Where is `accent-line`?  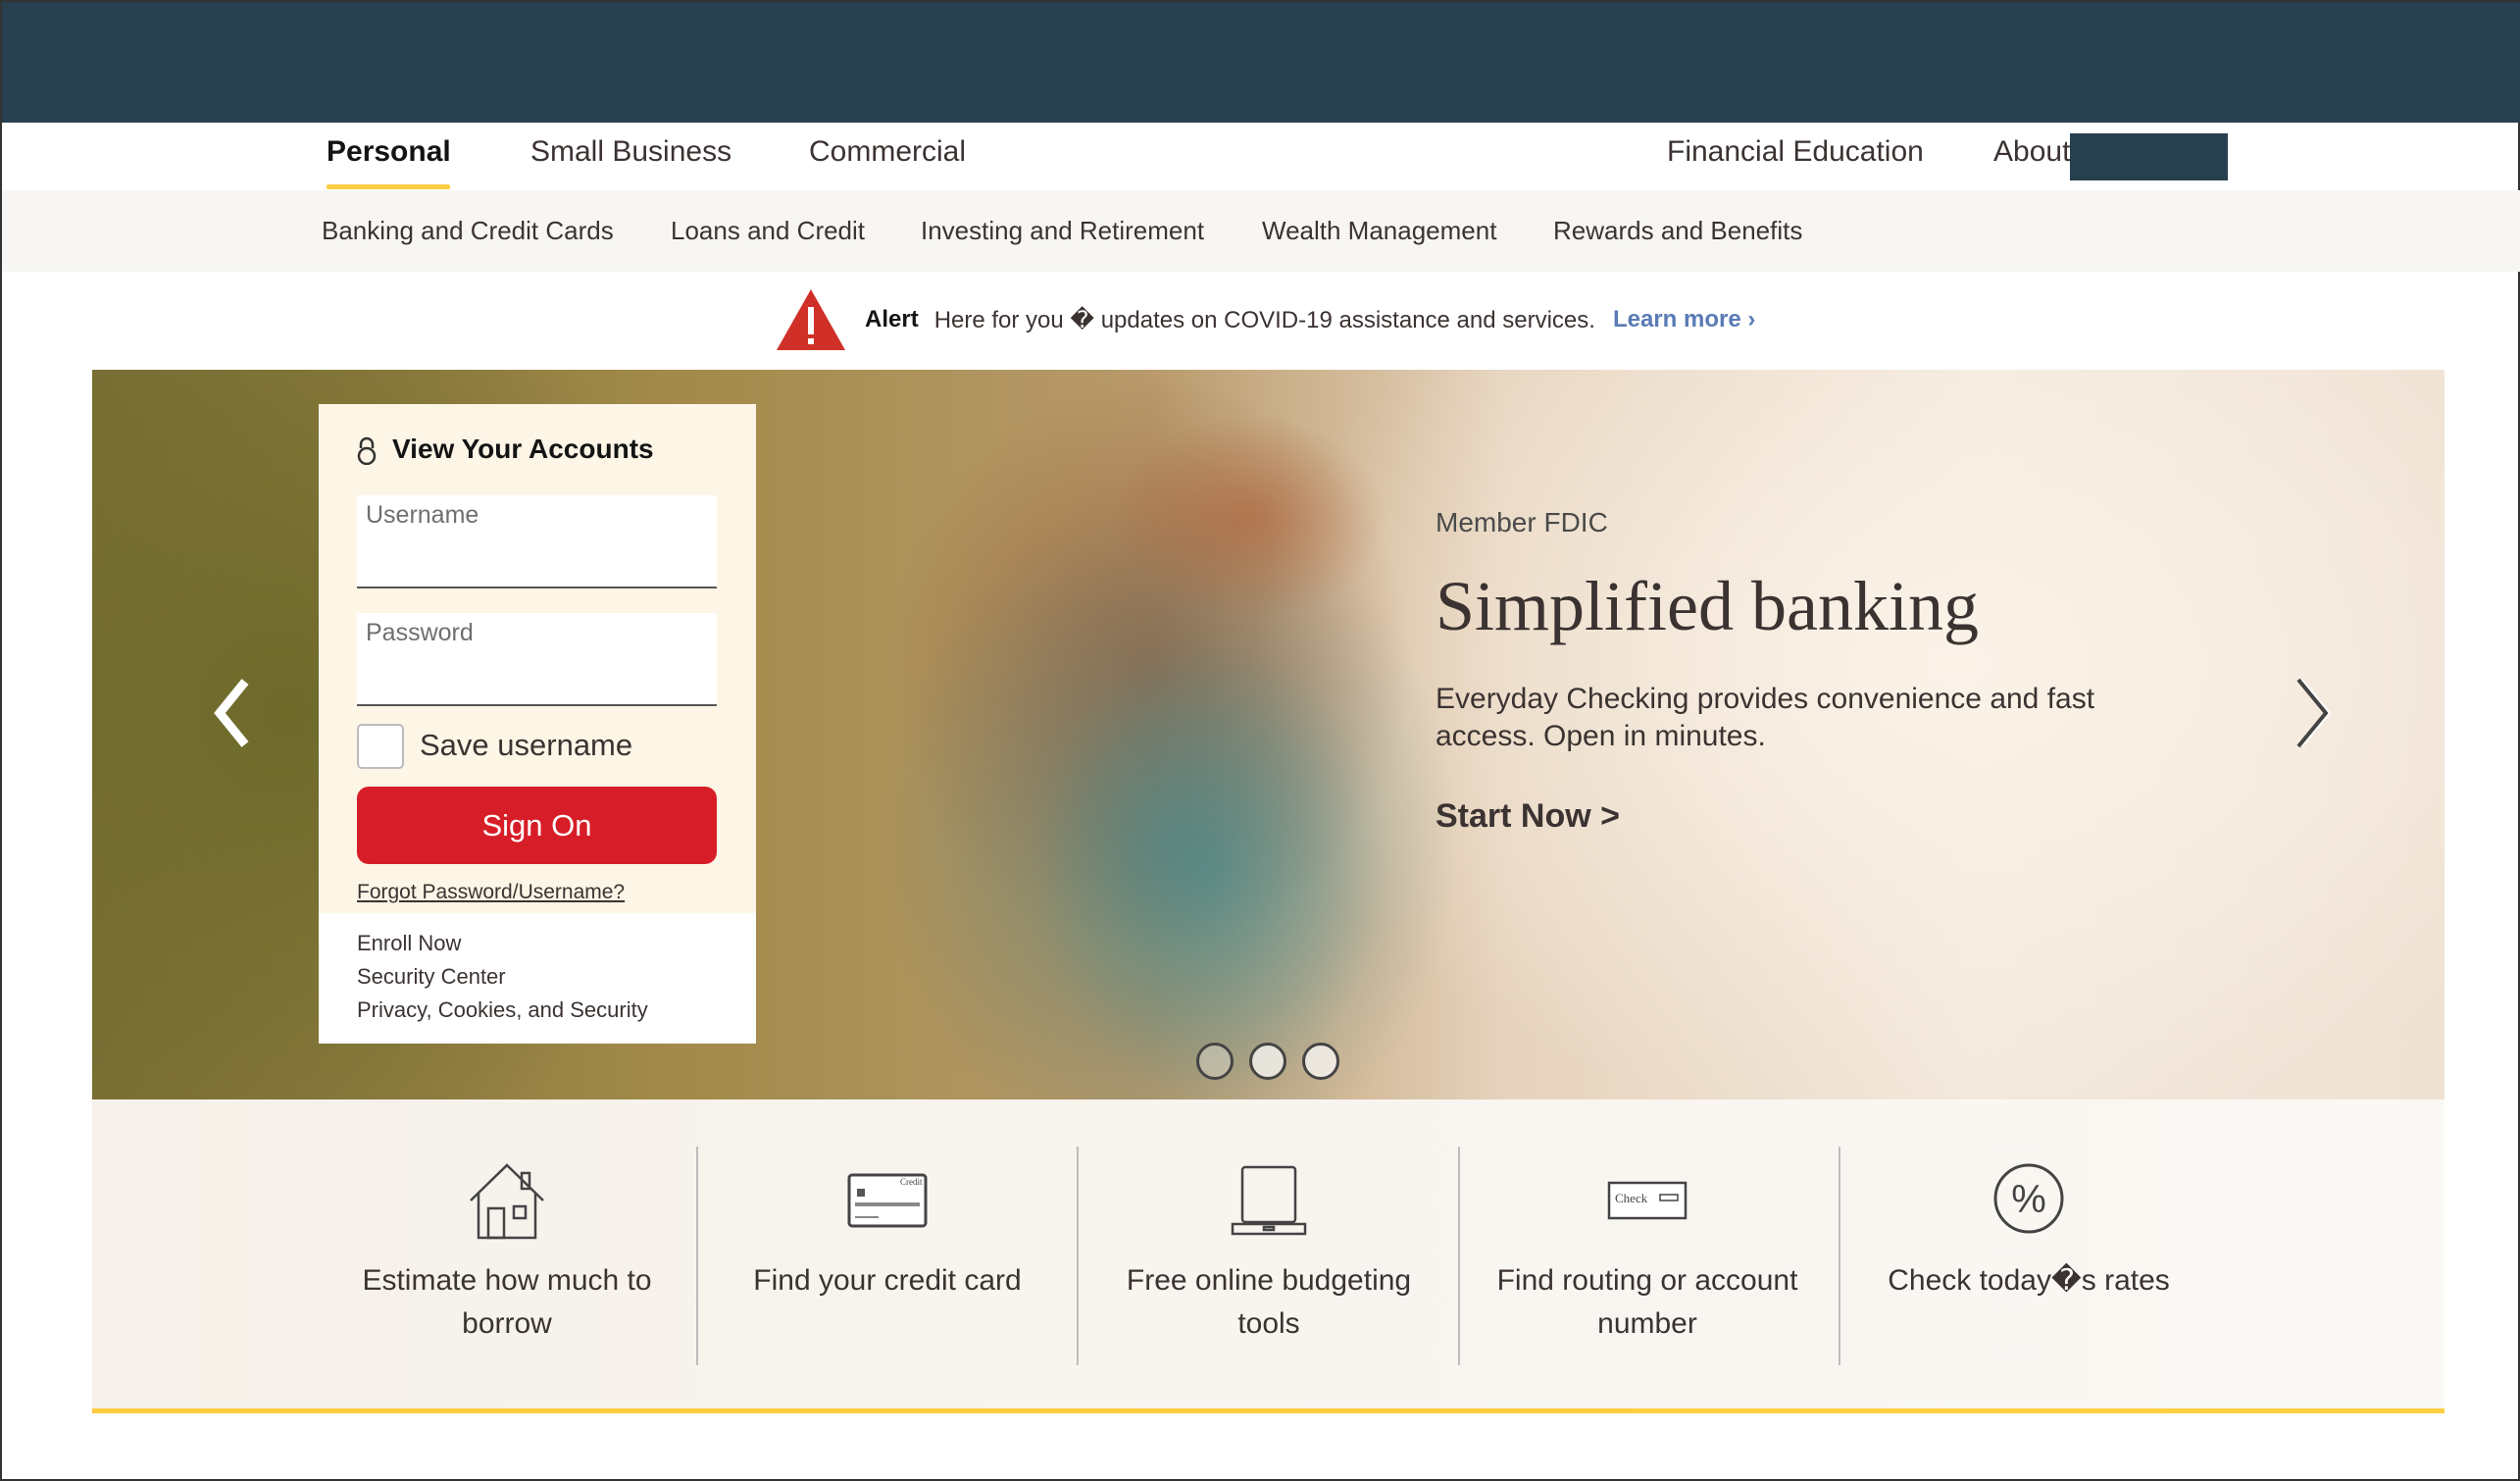 accent-line is located at coordinates (1268, 1410).